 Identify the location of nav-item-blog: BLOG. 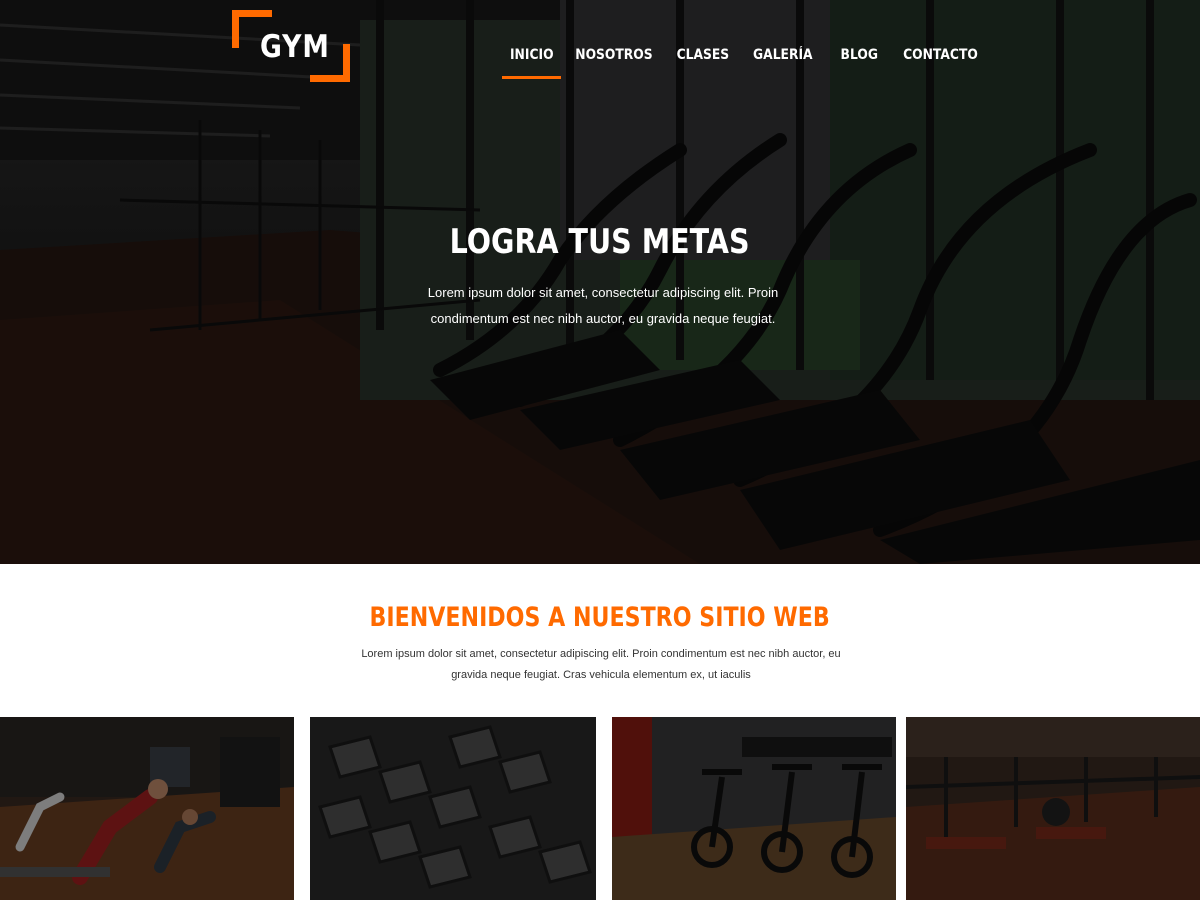
(858, 63).